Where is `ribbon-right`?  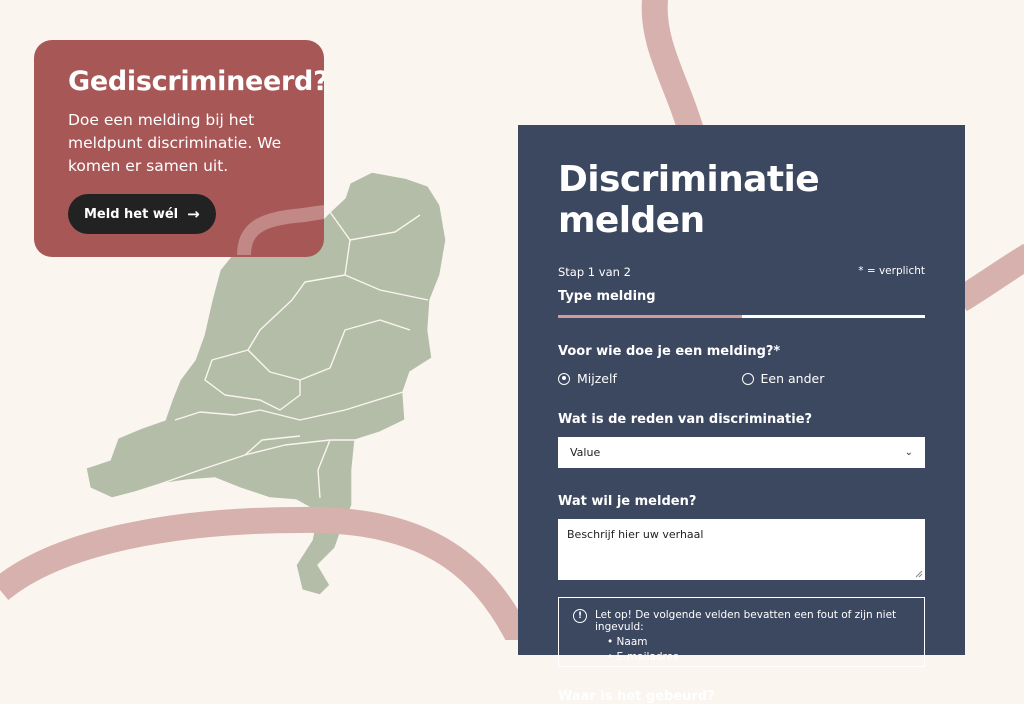
ribbon-right is located at coordinates (988, 277).